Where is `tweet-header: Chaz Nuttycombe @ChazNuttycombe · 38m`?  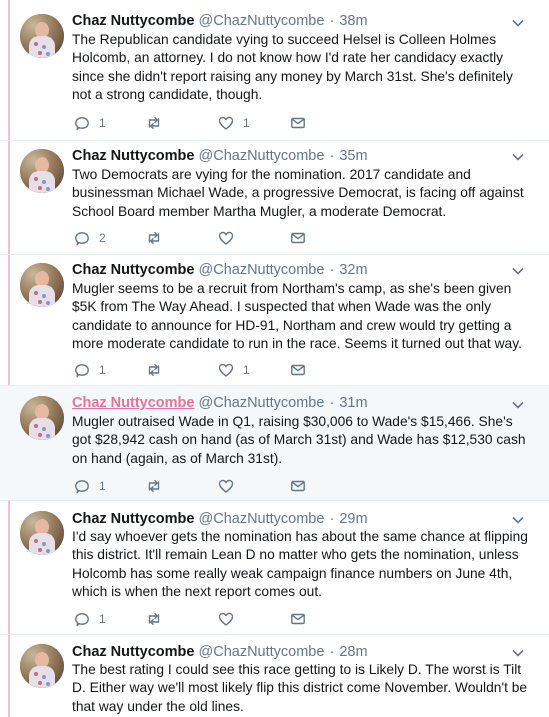
tweet-header: Chaz Nuttycombe @ChazNuttycombe · 38m is located at coordinates (220, 21).